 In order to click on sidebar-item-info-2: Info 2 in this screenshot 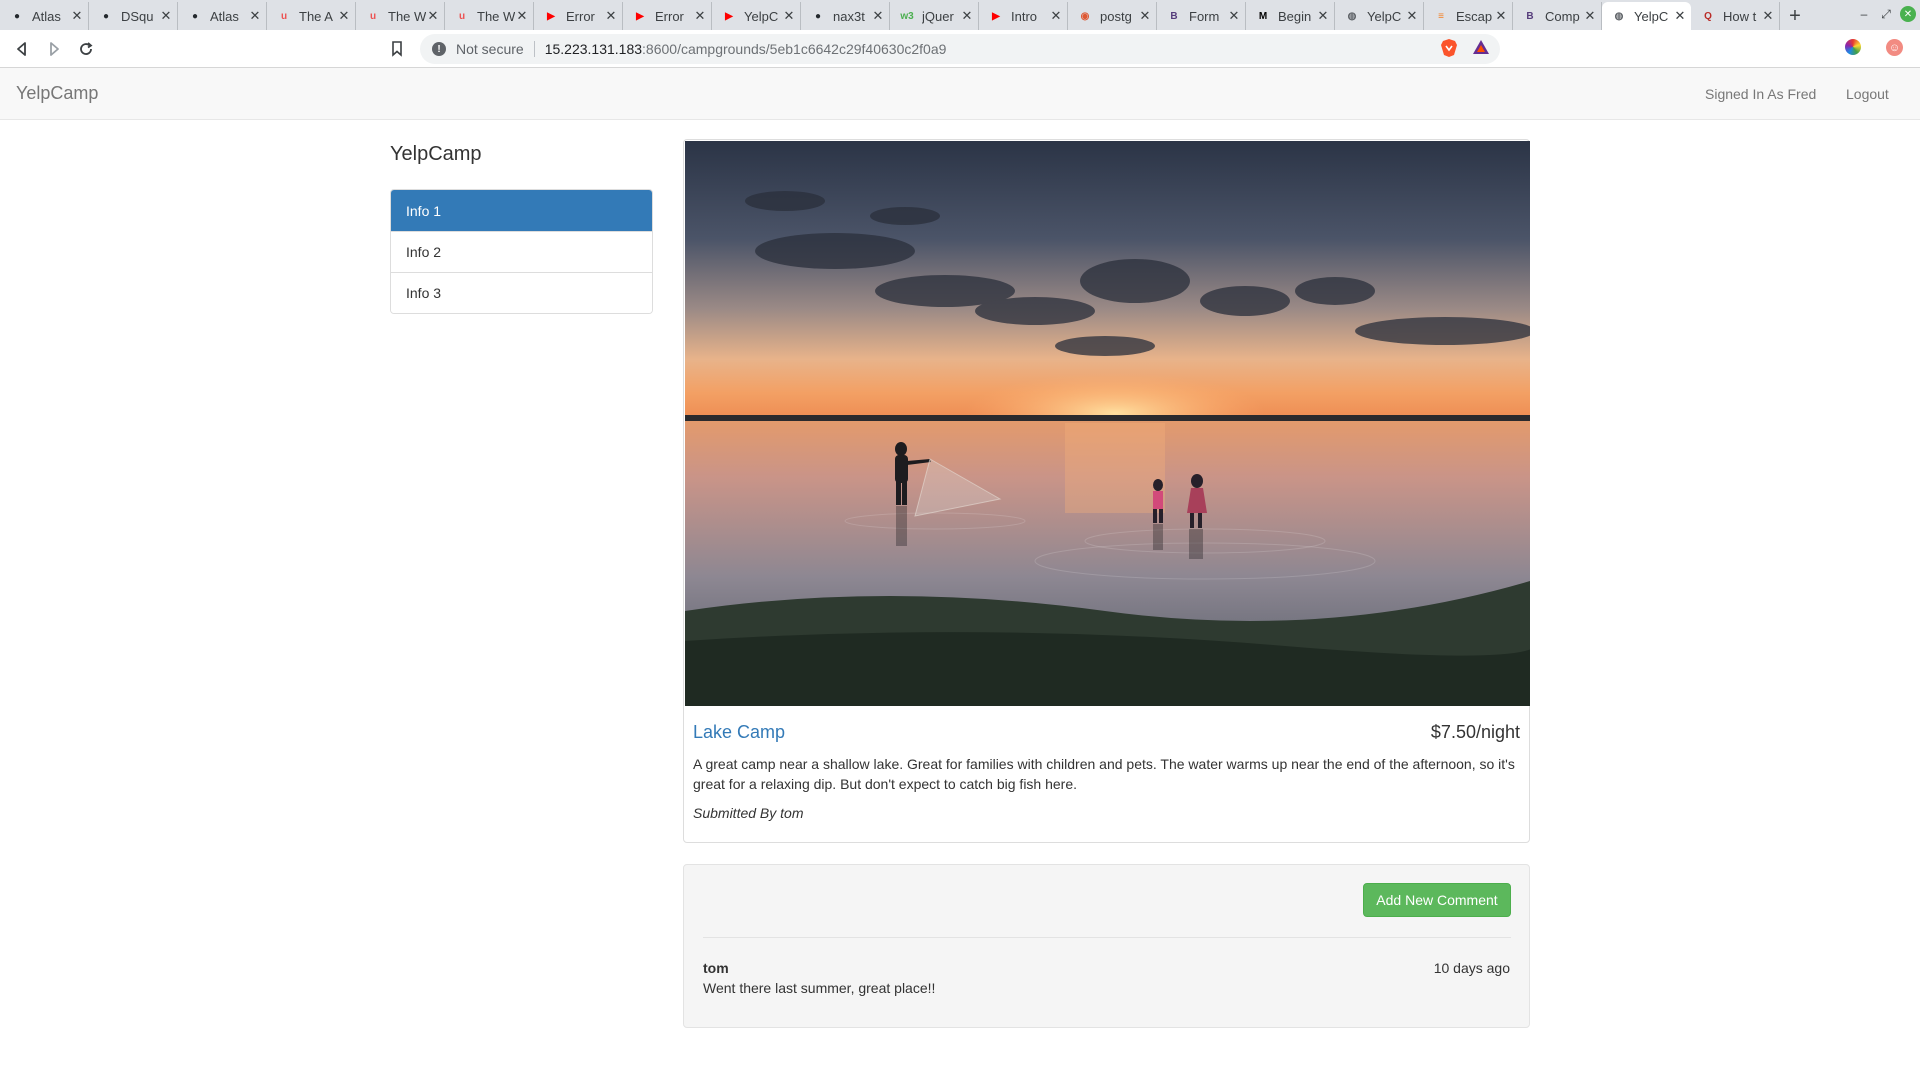, I will do `click(521, 251)`.